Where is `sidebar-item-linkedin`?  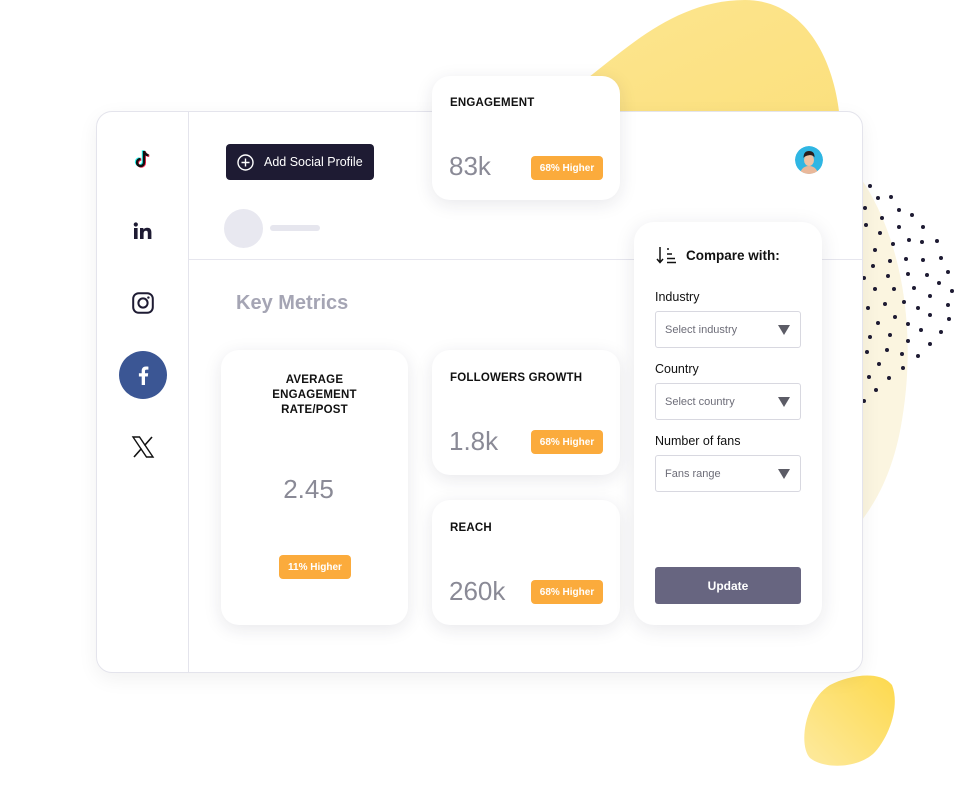 sidebar-item-linkedin is located at coordinates (143, 231).